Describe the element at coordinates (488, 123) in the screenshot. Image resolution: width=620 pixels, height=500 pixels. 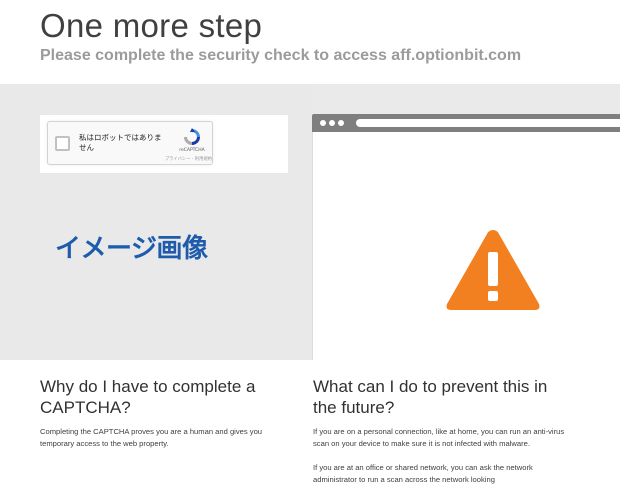
I see `browser-address-bar` at that location.